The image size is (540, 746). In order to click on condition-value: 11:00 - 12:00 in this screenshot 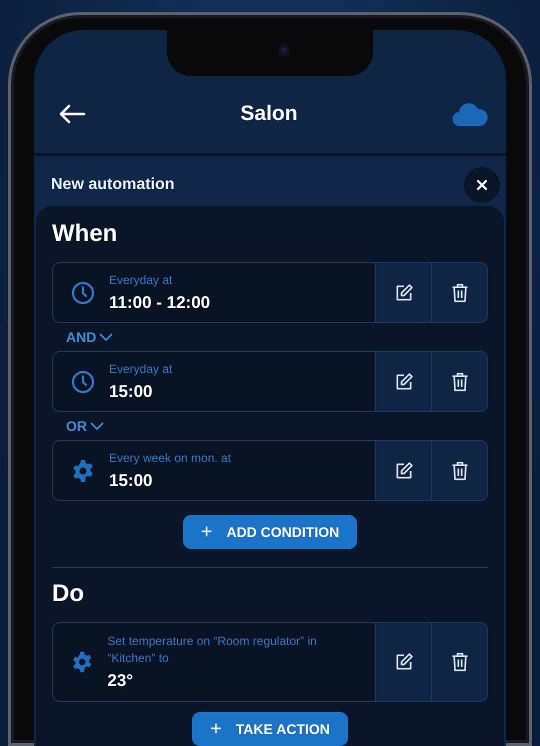, I will do `click(159, 303)`.